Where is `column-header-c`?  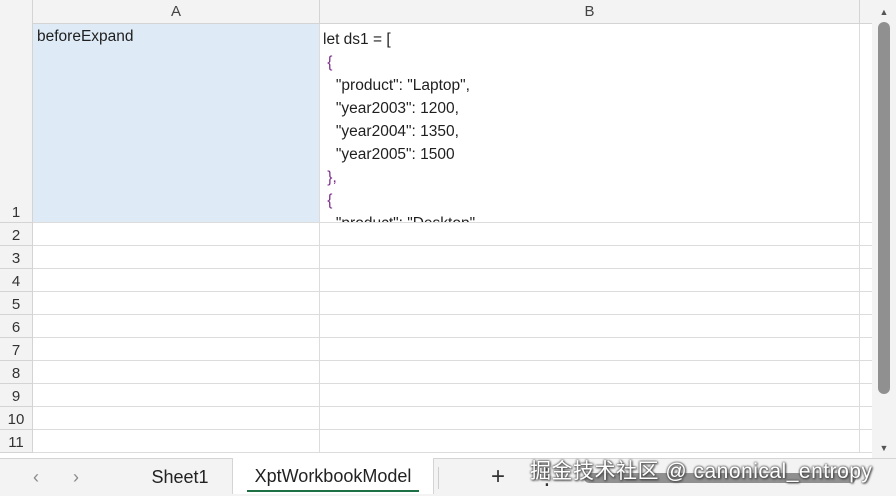 column-header-c is located at coordinates (866, 12).